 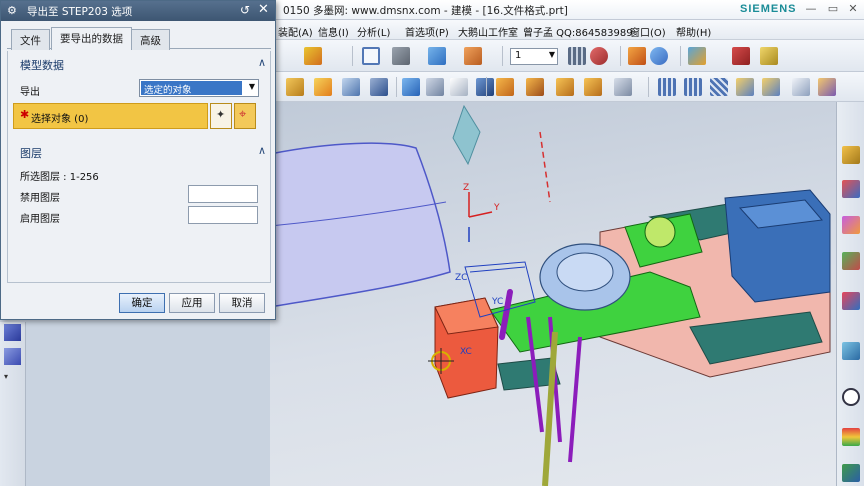 I want to click on pattern-icon, so click(x=12, y=356).